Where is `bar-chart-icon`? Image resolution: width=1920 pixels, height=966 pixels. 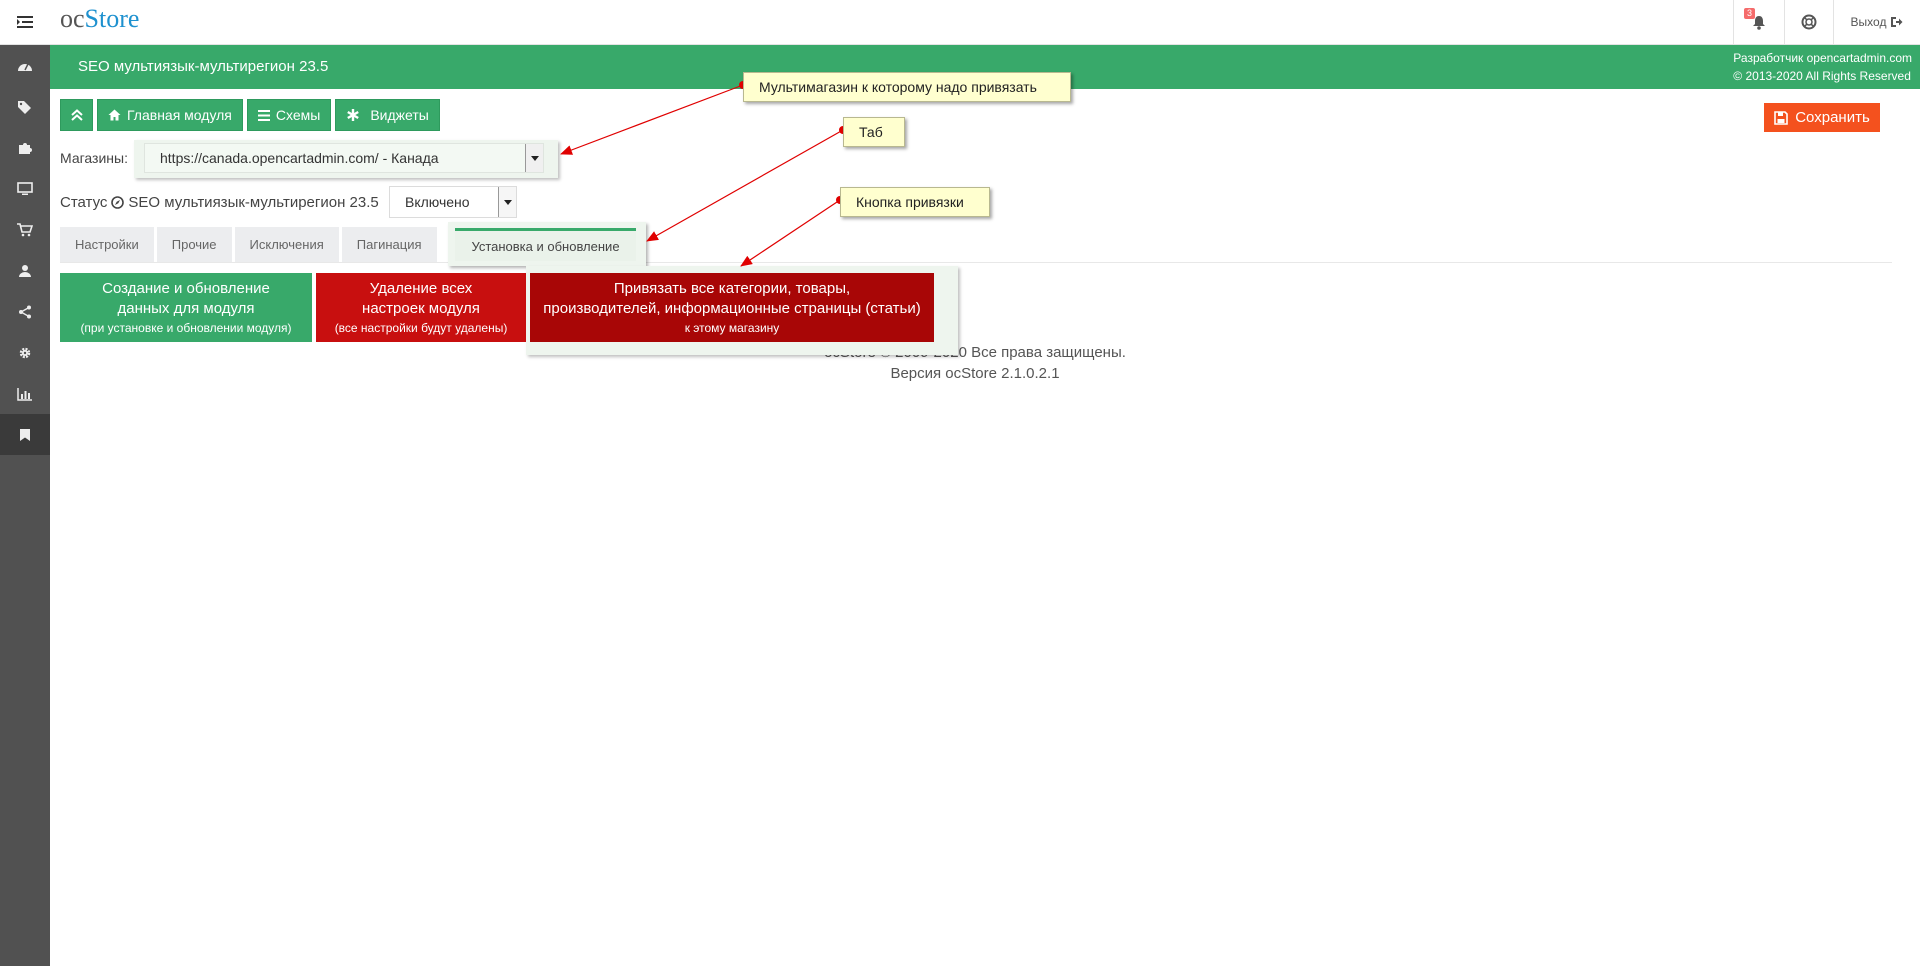
bar-chart-icon is located at coordinates (24, 394).